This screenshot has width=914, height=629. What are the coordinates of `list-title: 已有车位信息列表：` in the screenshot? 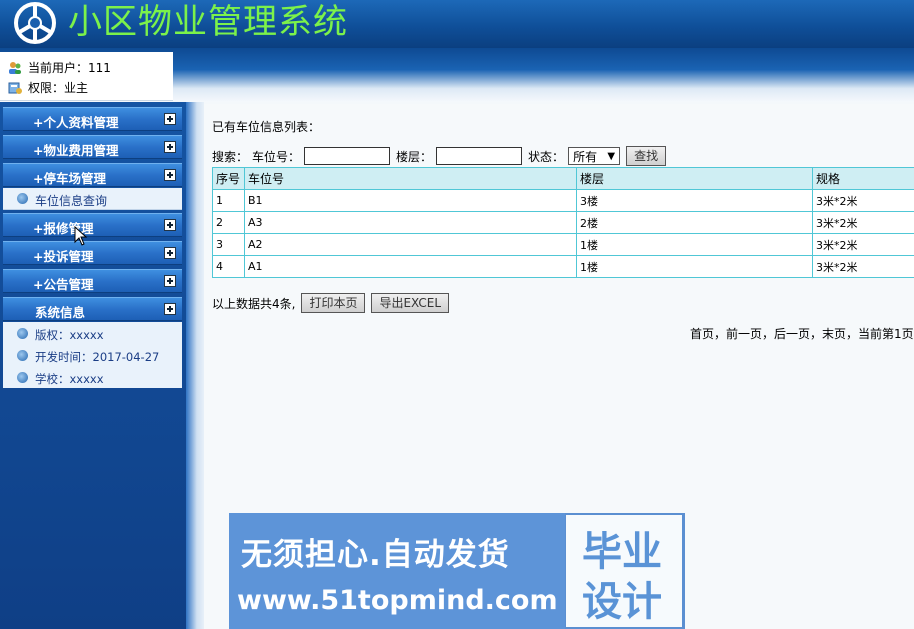 It's located at (266, 127).